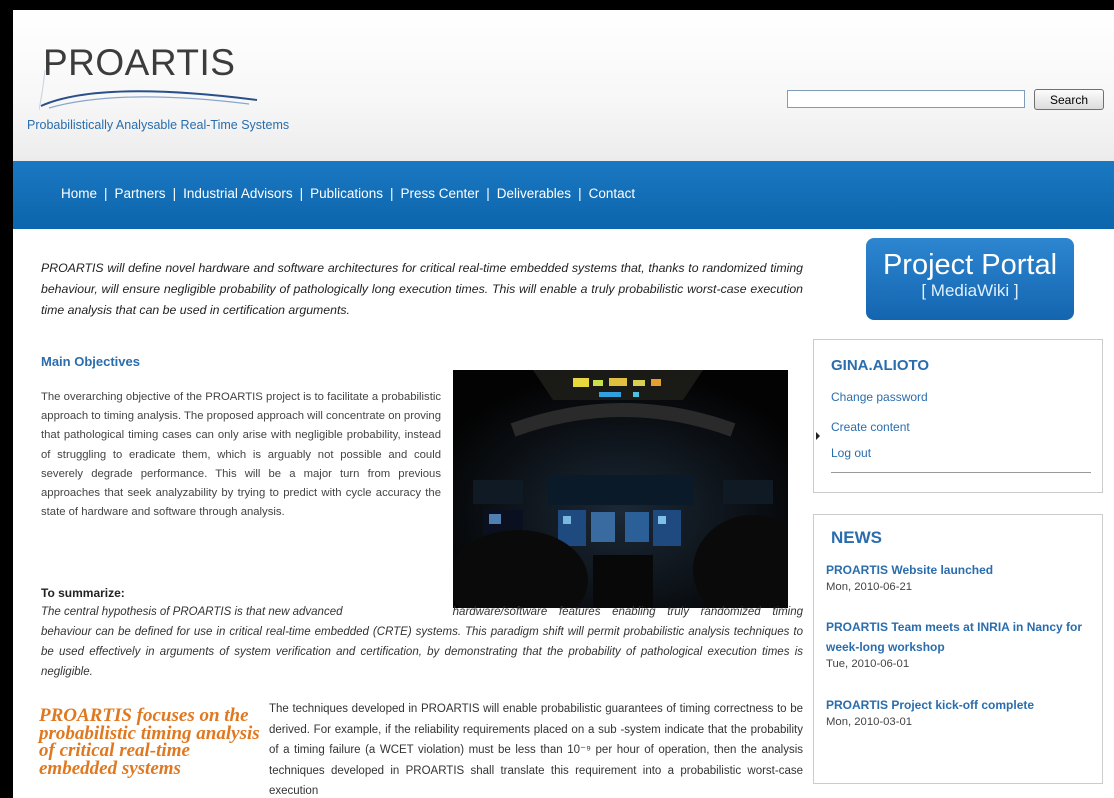 This screenshot has height=798, width=1114. What do you see at coordinates (83, 593) in the screenshot?
I see `summary-heading: To summarize:` at bounding box center [83, 593].